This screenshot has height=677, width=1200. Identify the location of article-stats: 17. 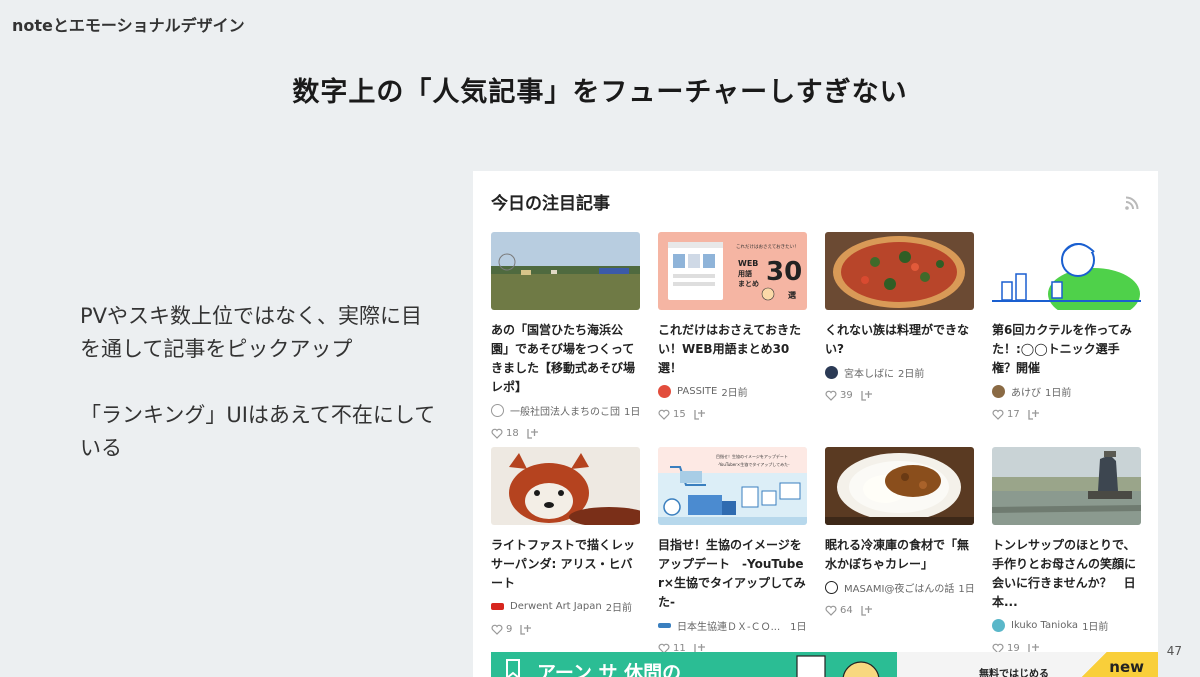
(1066, 414).